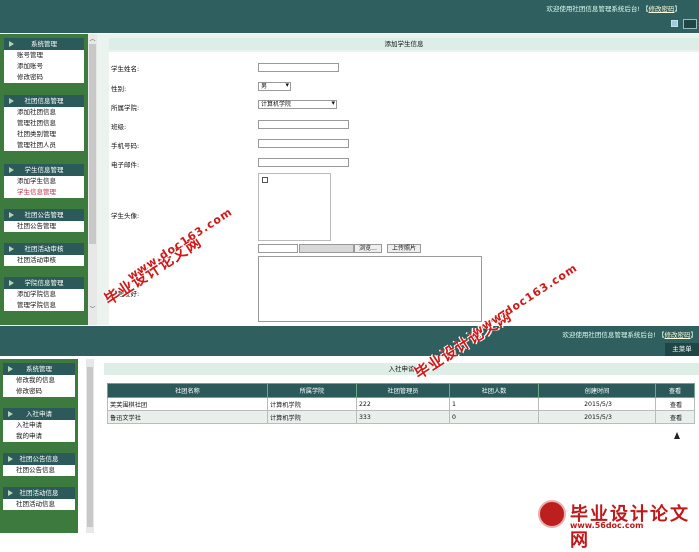  What do you see at coordinates (39, 459) in the screenshot?
I see `sidebar-group-title: 社团公告信息` at bounding box center [39, 459].